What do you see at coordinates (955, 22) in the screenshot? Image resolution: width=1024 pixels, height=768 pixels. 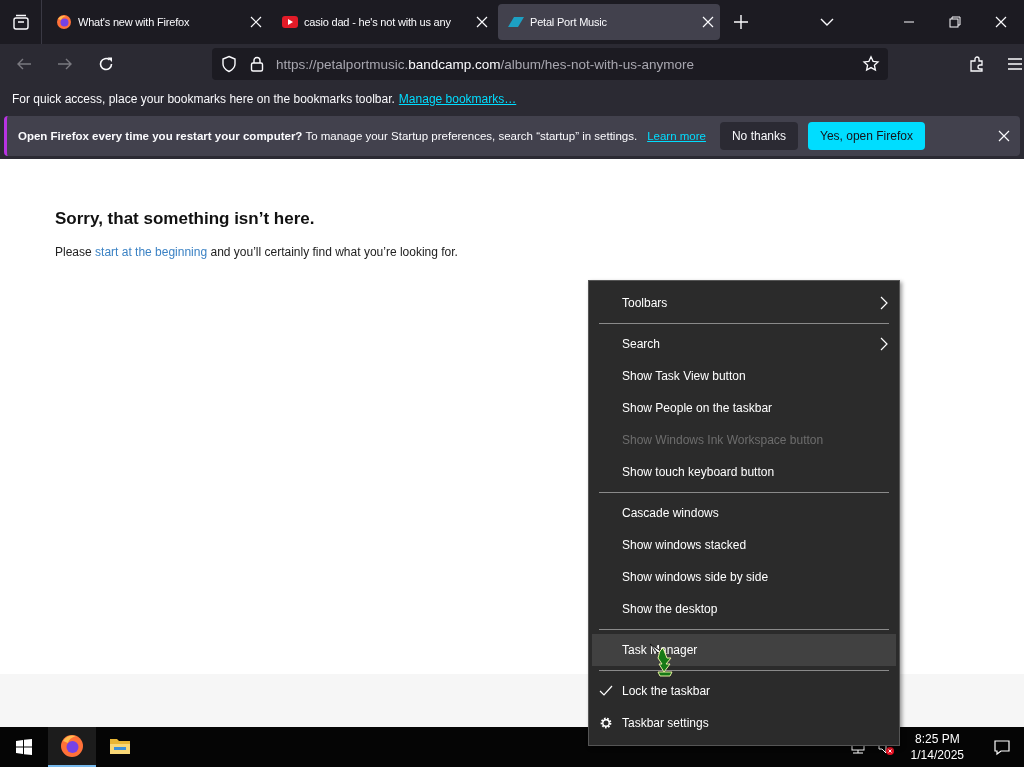 I see `restore-icon` at bounding box center [955, 22].